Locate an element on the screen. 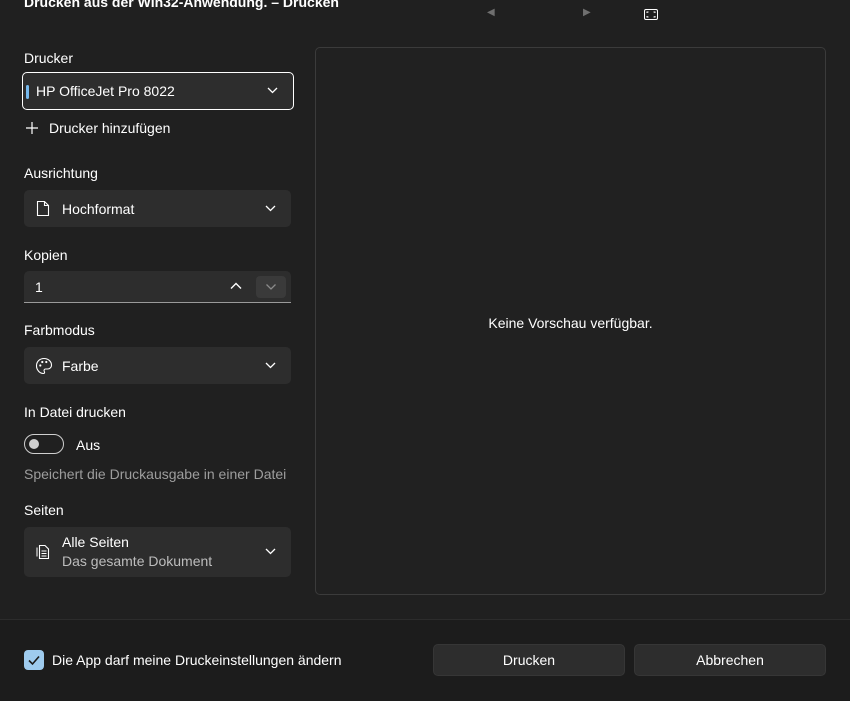  print-to-file-toggle is located at coordinates (44, 444).